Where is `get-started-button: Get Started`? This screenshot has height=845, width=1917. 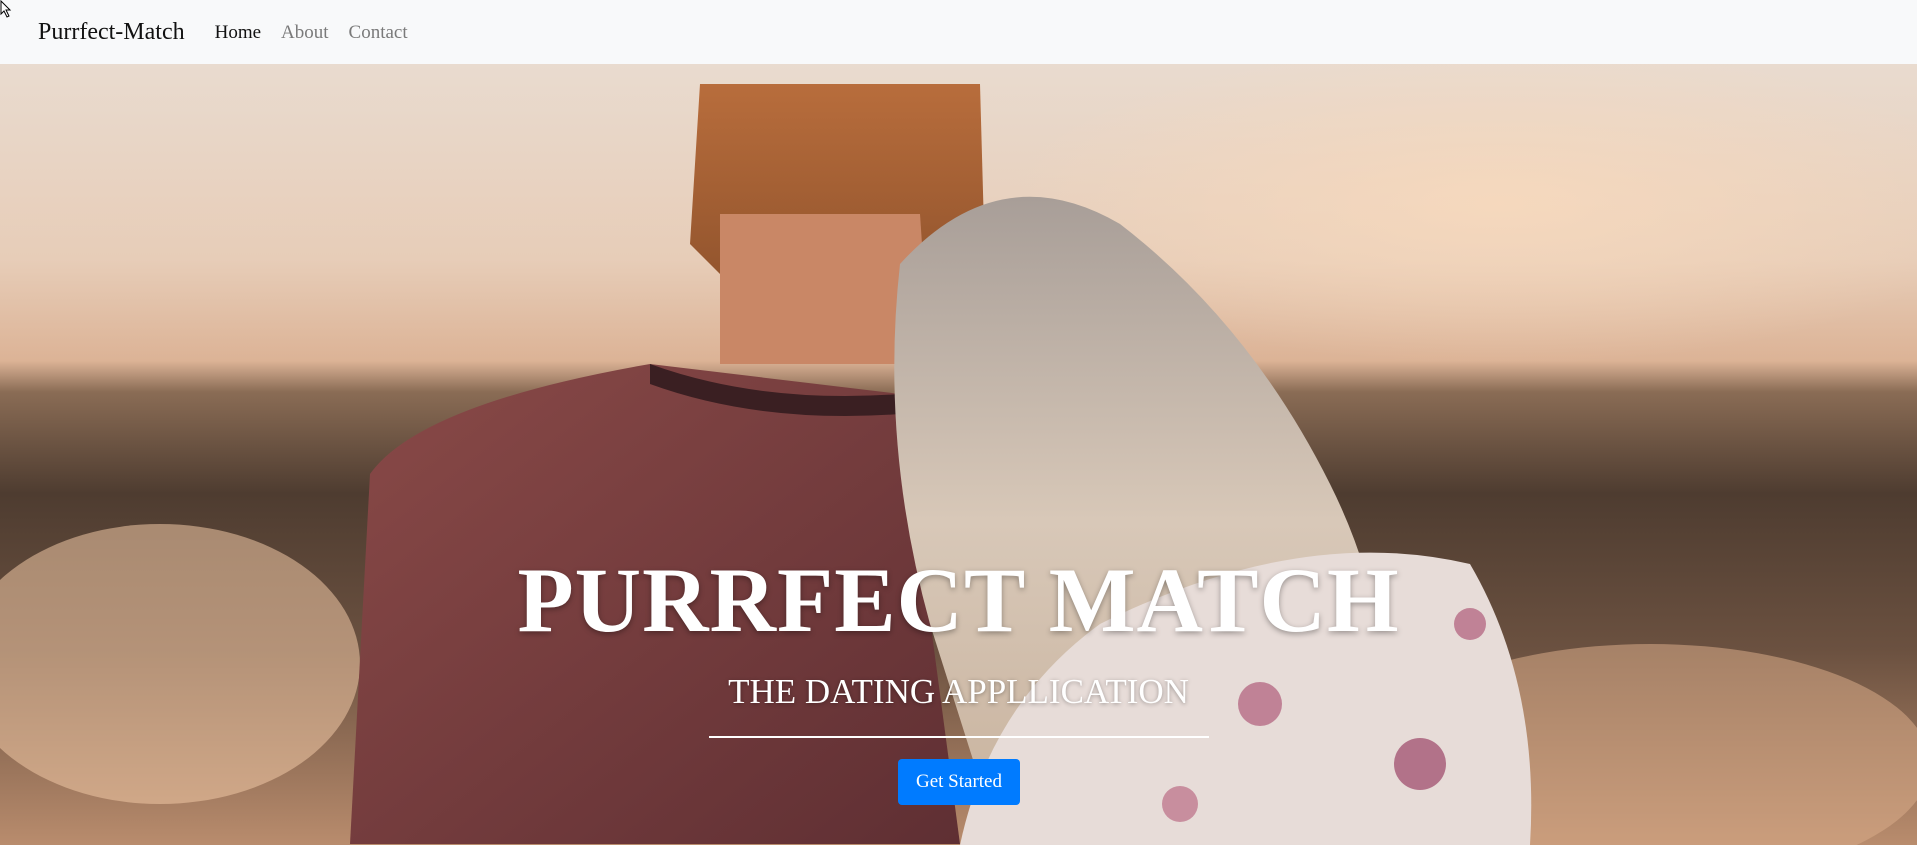
get-started-button: Get Started is located at coordinates (959, 782).